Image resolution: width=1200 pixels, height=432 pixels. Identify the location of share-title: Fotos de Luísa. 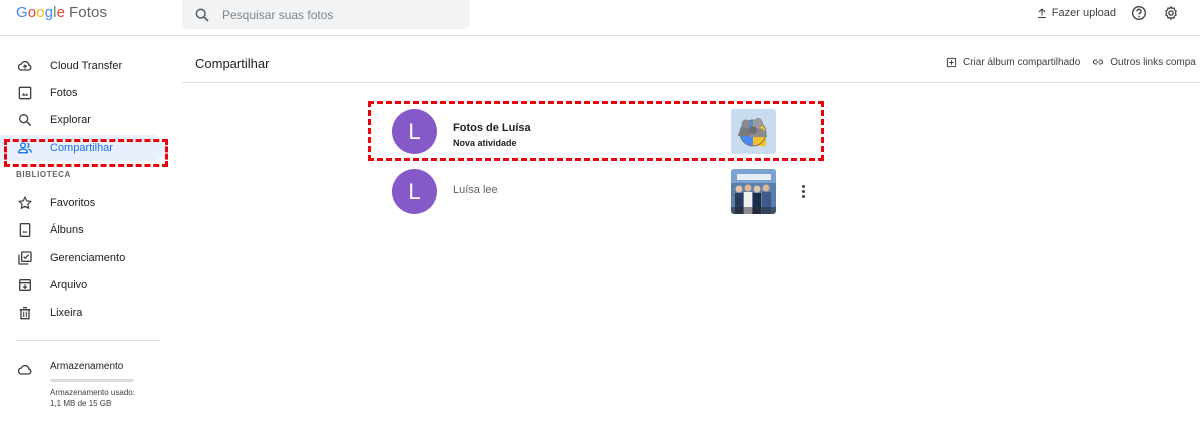
(492, 128).